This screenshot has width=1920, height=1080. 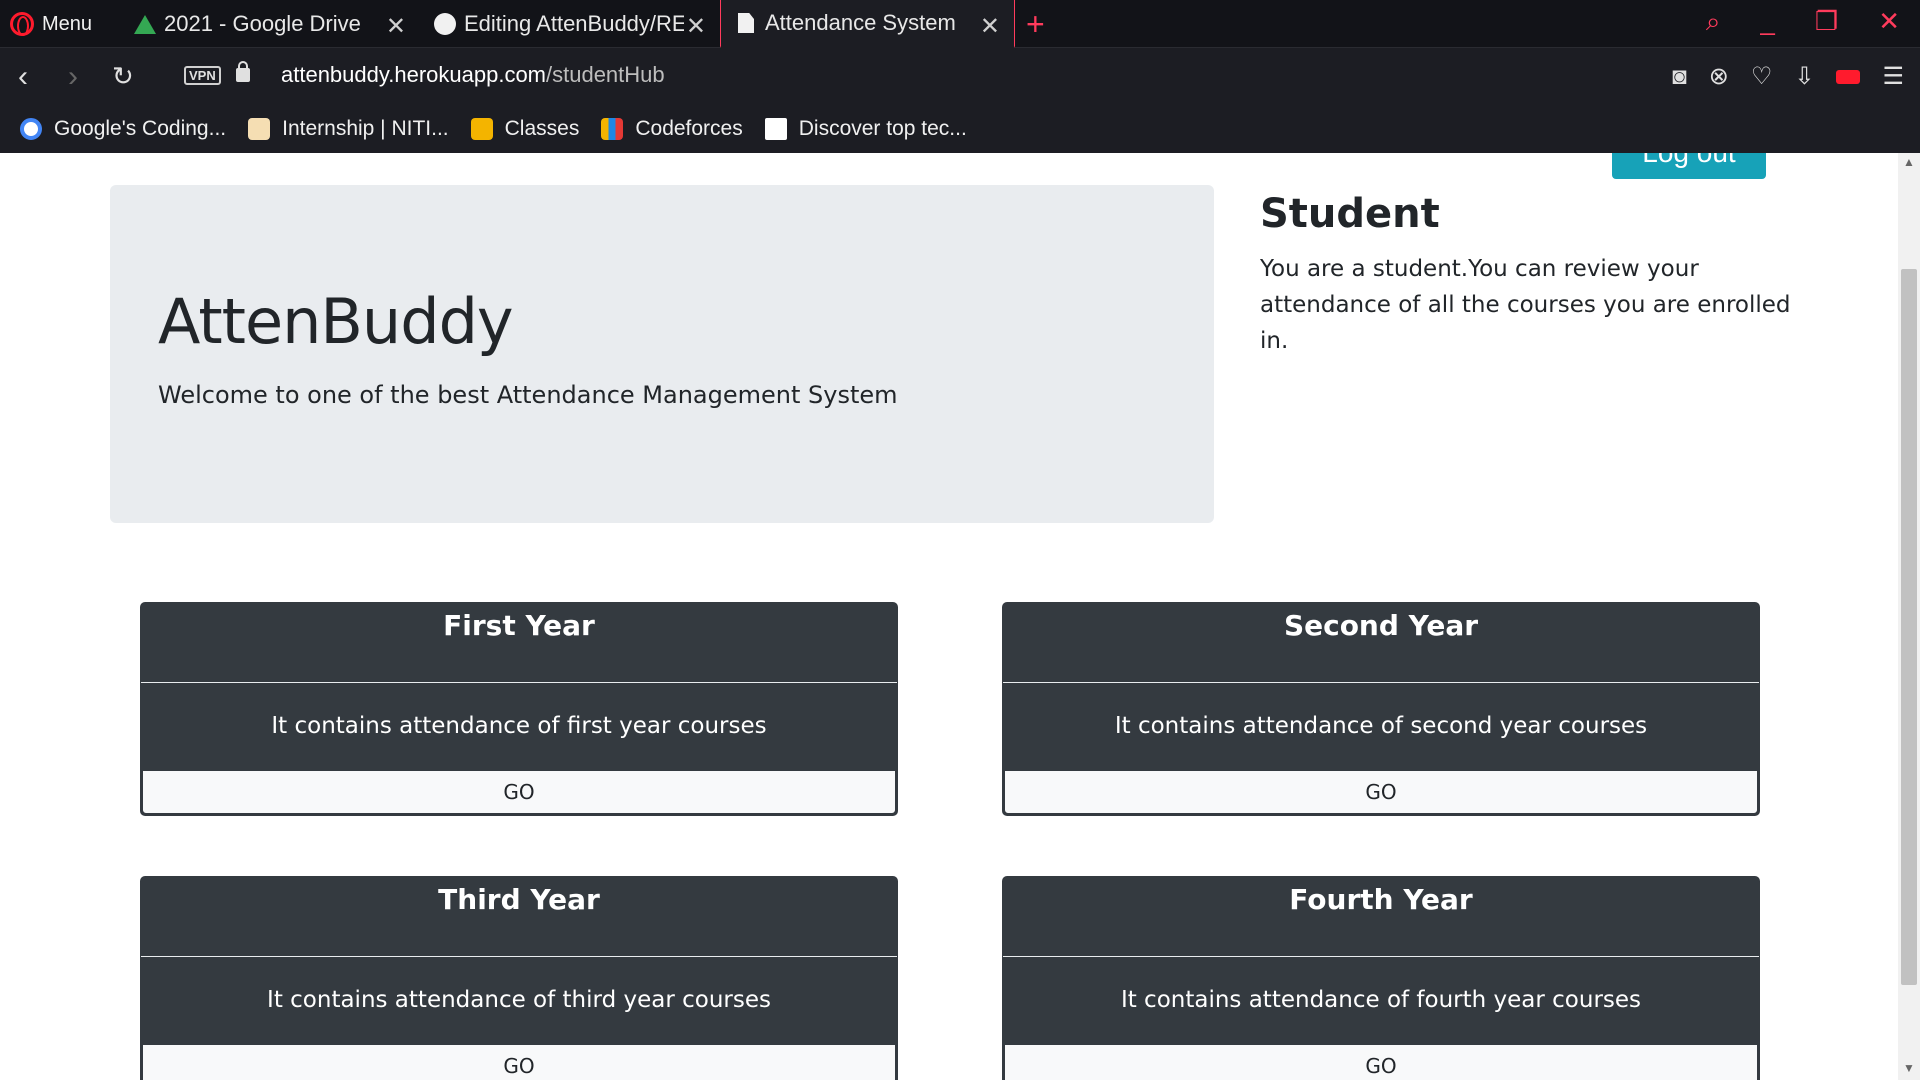 I want to click on forward-icon: ›, so click(x=73, y=77).